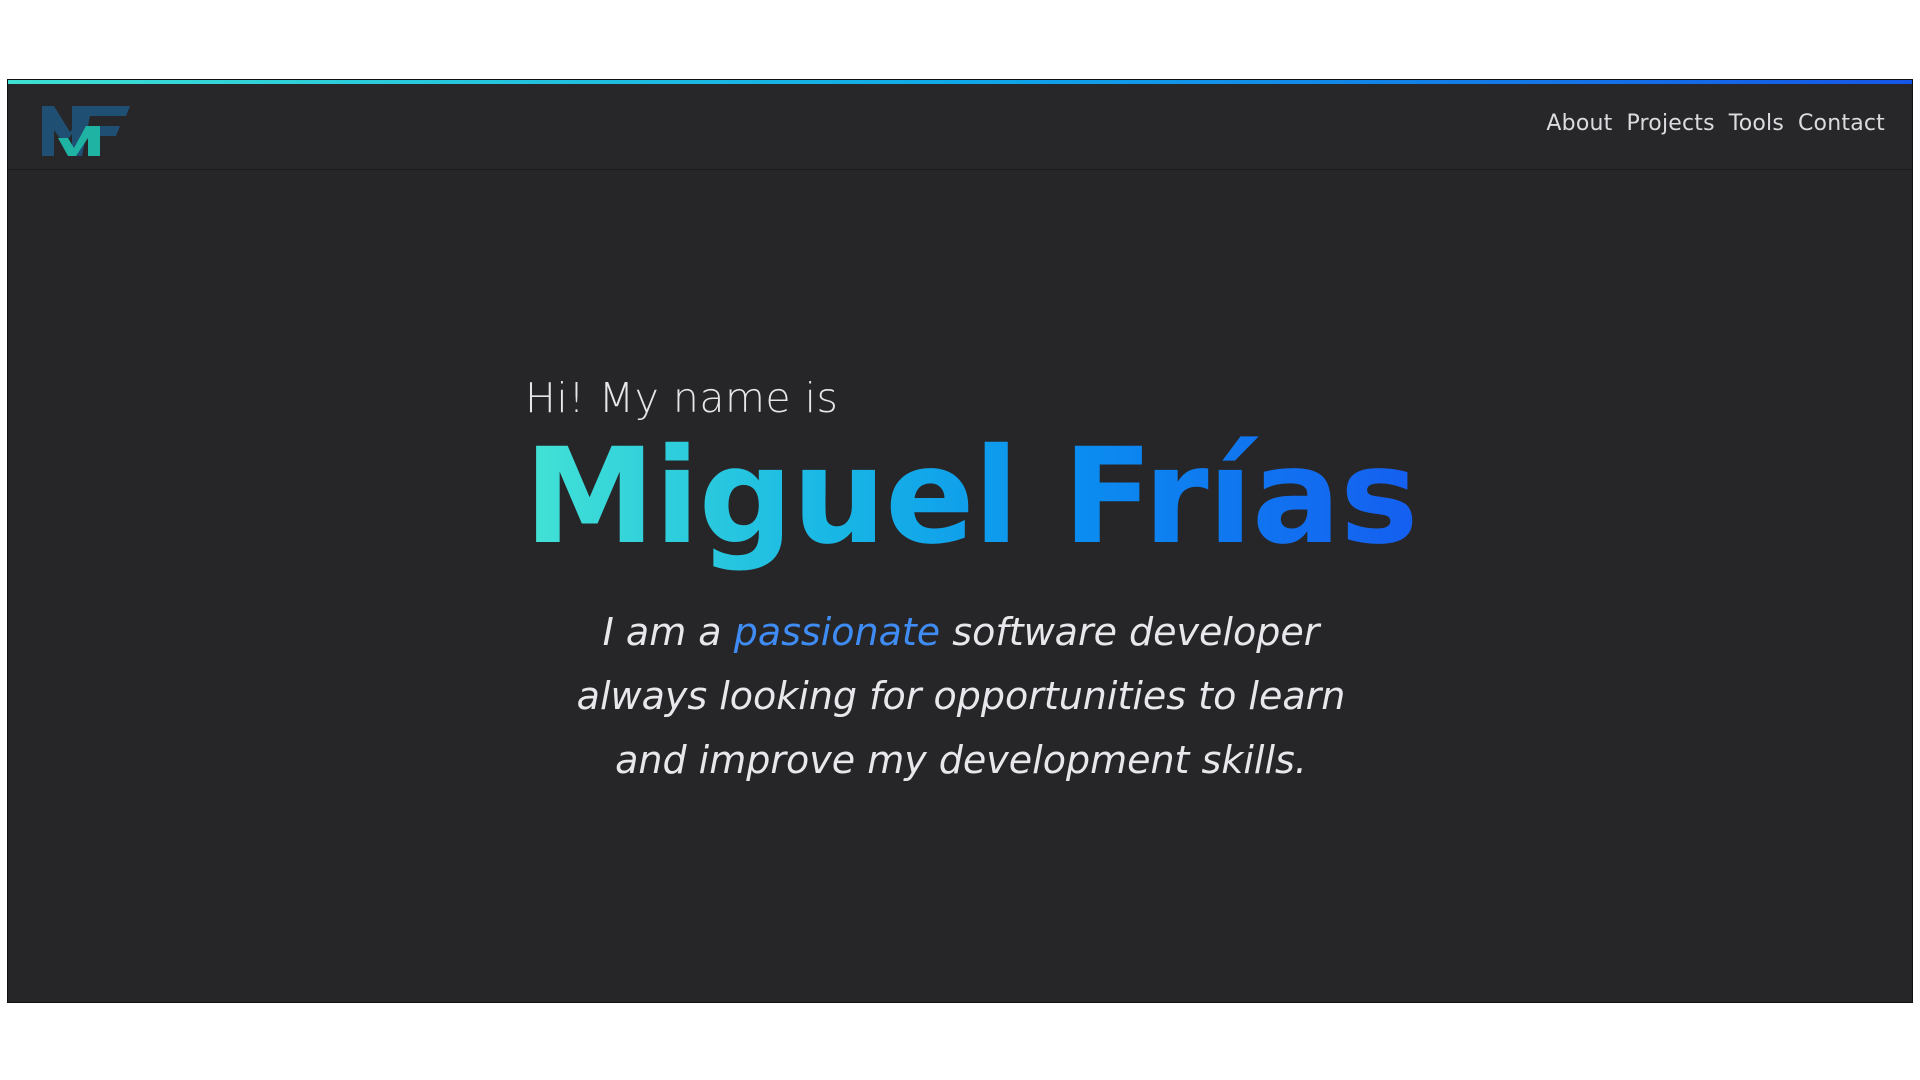  What do you see at coordinates (1136, 632) in the screenshot?
I see `tagline-text: software developer` at bounding box center [1136, 632].